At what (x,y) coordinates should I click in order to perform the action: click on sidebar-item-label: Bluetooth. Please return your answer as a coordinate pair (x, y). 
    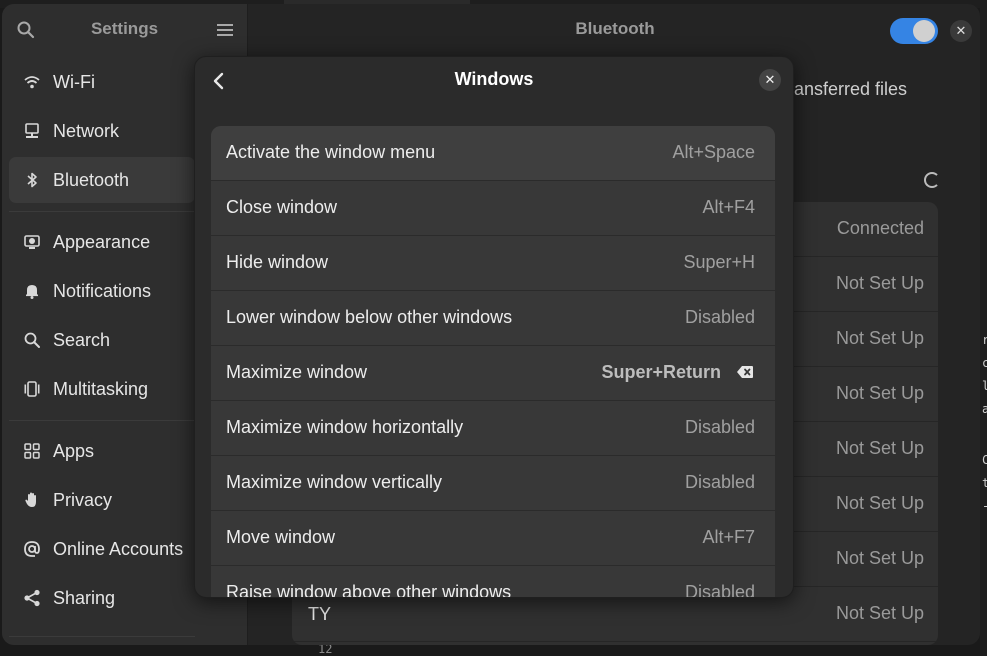
    Looking at the image, I should click on (91, 179).